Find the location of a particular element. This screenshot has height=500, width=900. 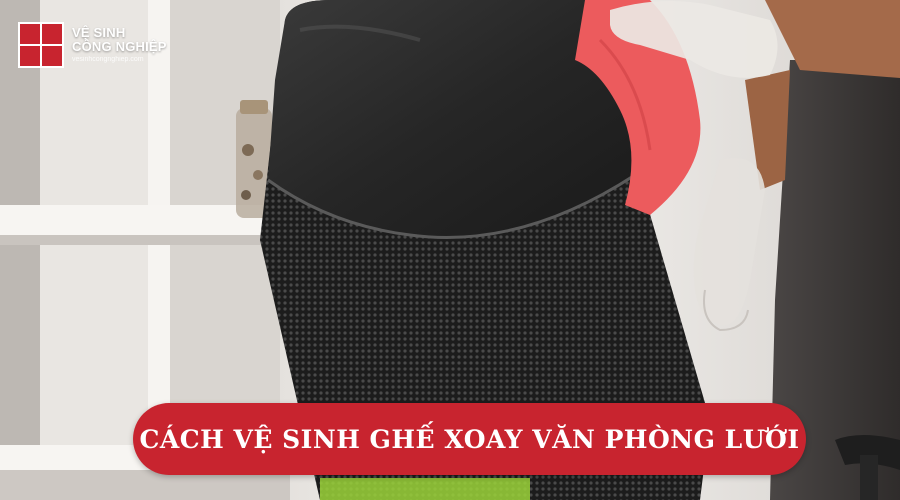

puzzle-logo-icon is located at coordinates (41, 45).